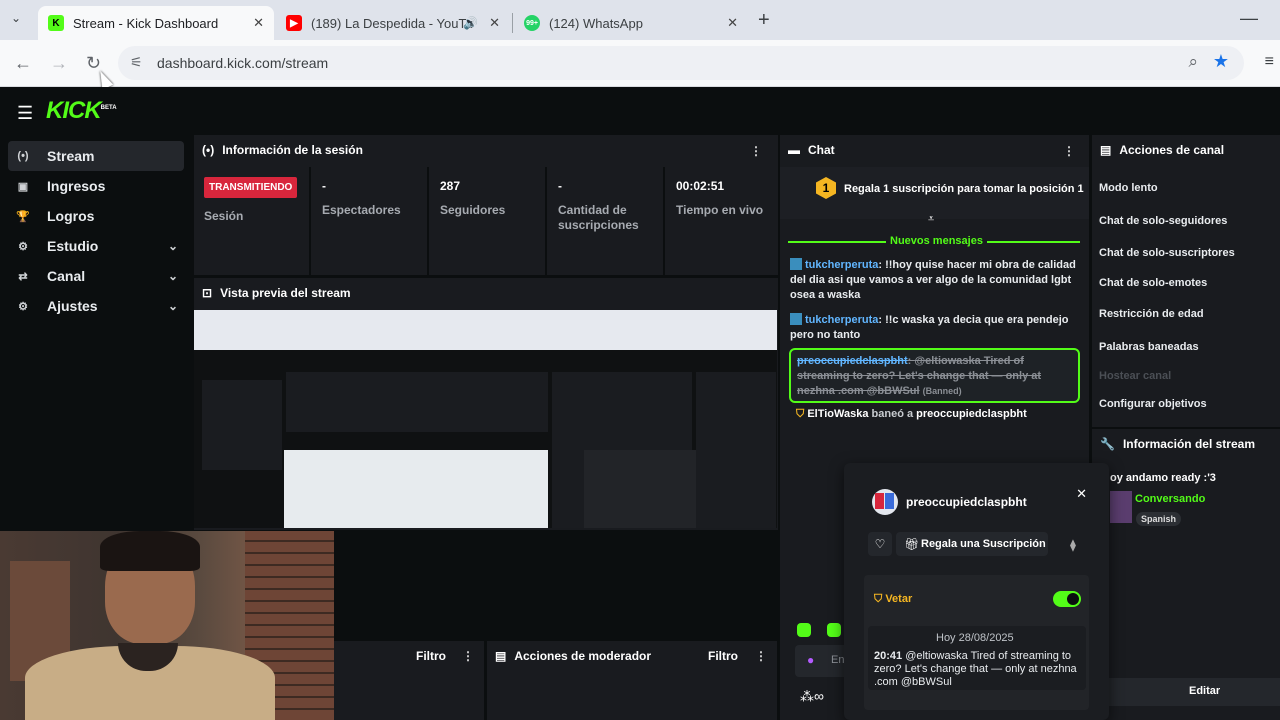  I want to click on tab-title: (189) La Despedida - YouTu, so click(392, 23).